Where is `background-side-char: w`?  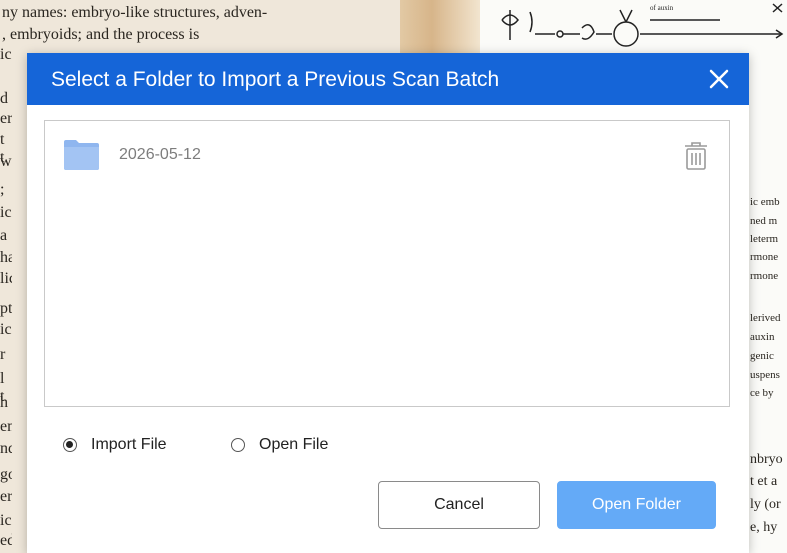
background-side-char: w is located at coordinates (6, 161).